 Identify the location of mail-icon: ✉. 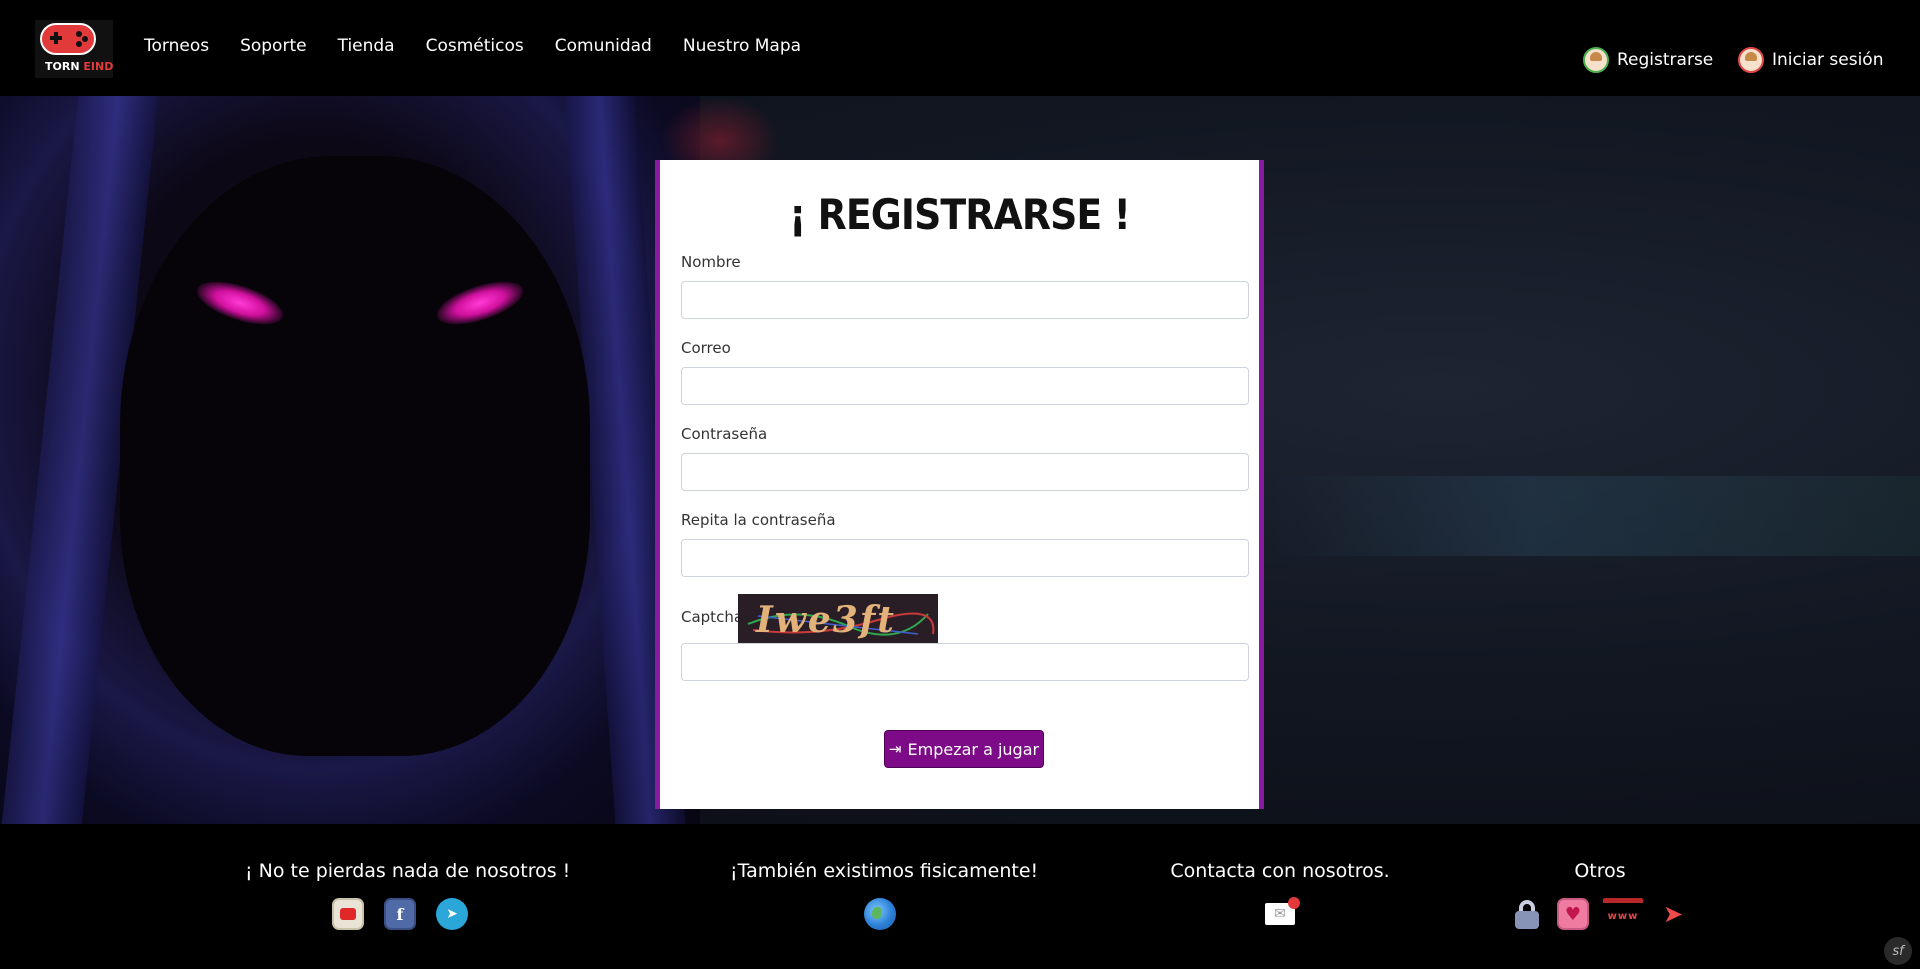
(1282, 911).